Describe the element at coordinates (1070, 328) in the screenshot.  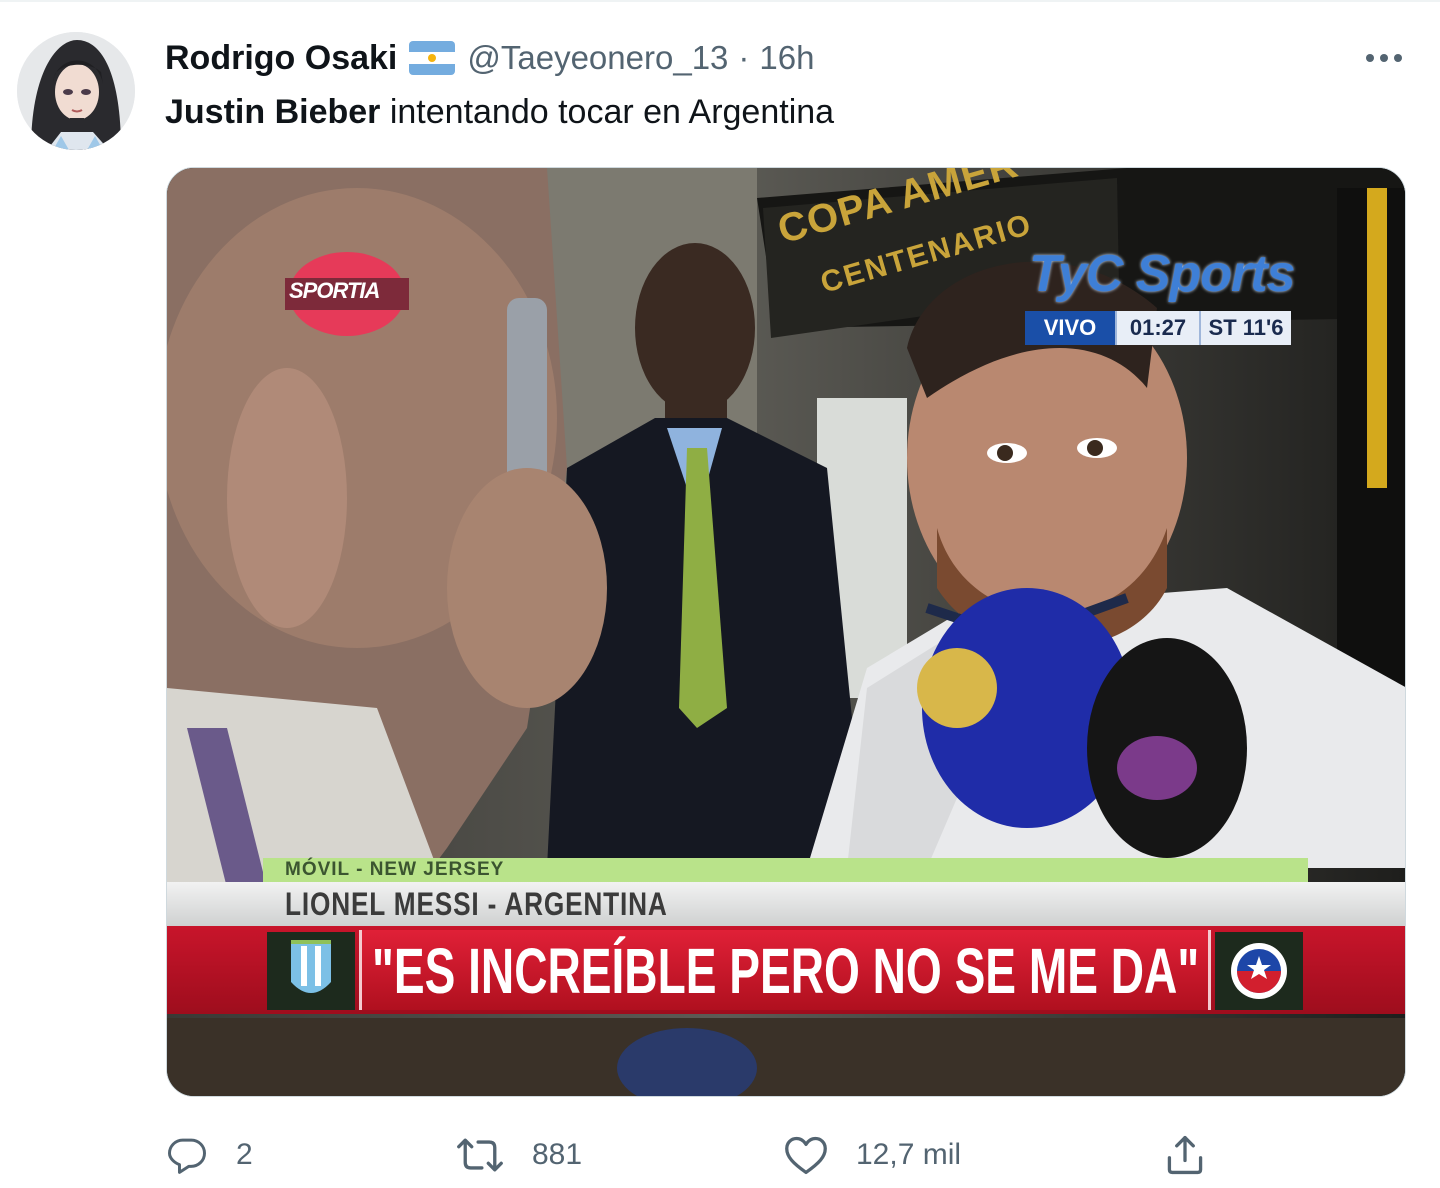
I see `live-label: VIVO` at that location.